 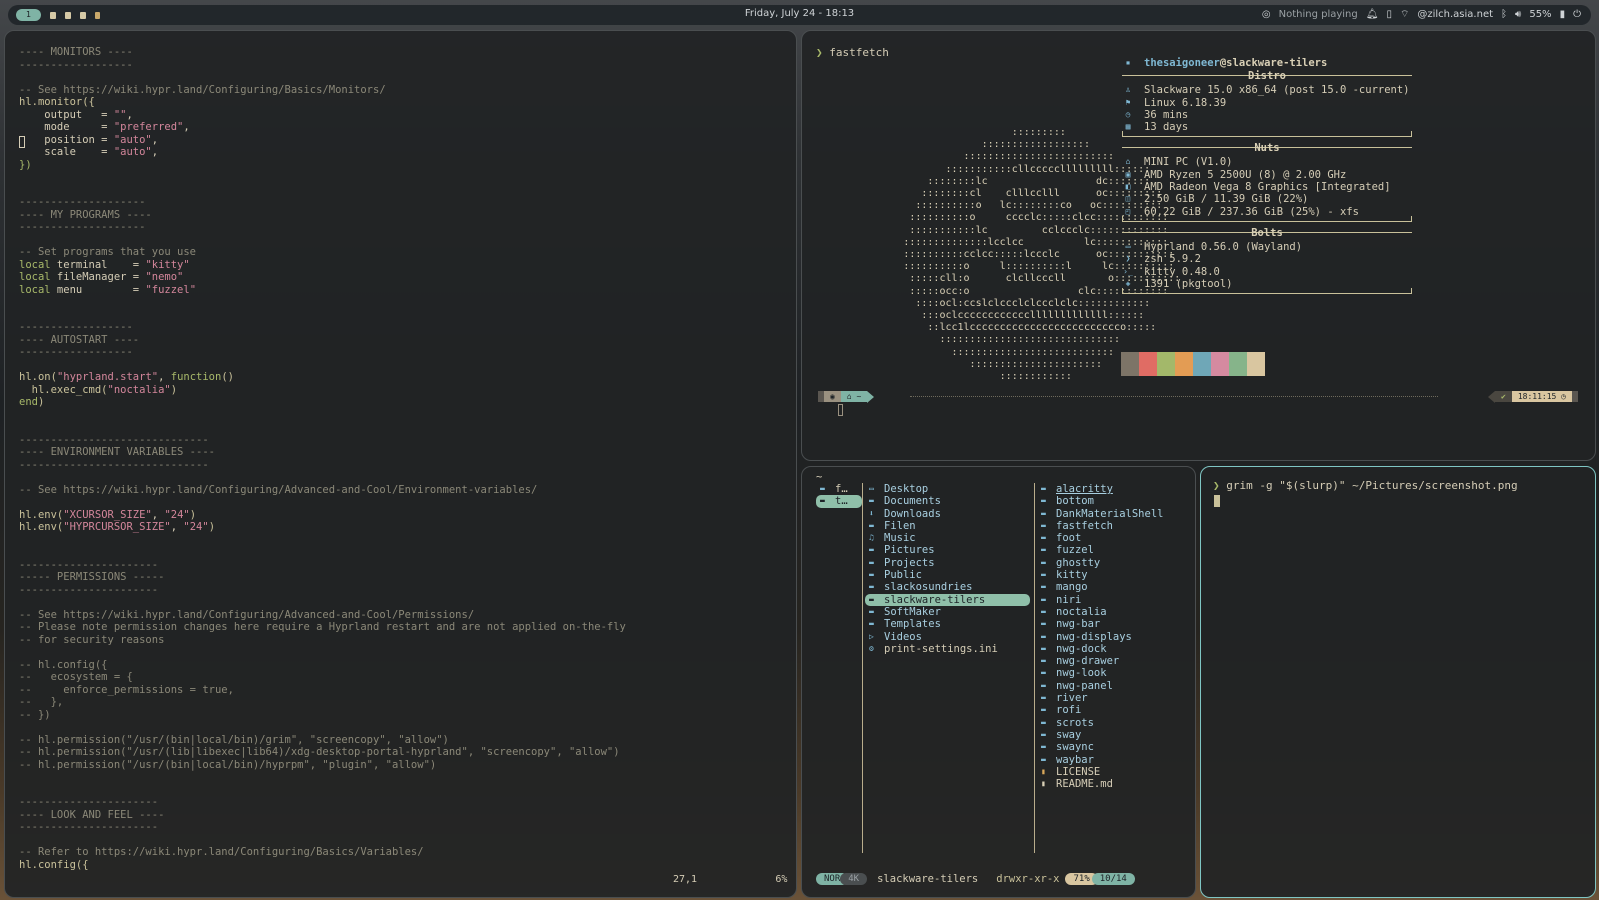 What do you see at coordinates (1102, 710) in the screenshot?
I see `preview-entry: ▬ rofi` at bounding box center [1102, 710].